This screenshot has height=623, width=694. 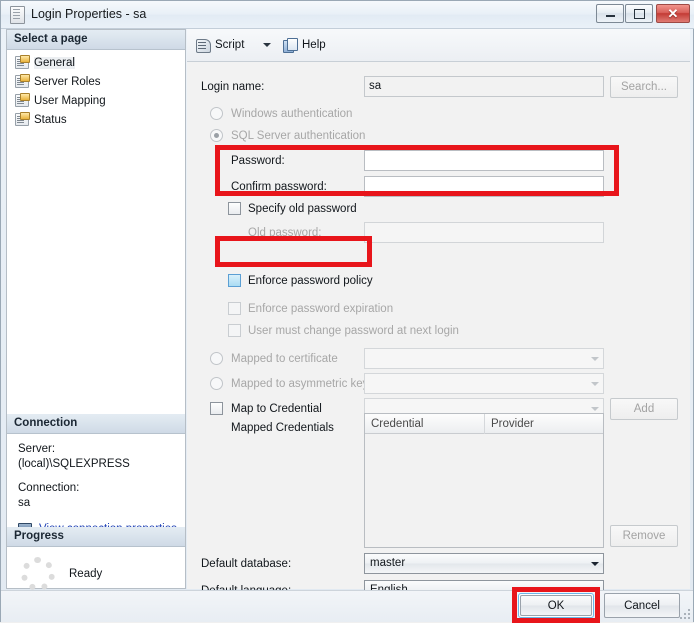 I want to click on page-general-icon, so click(x=22, y=62).